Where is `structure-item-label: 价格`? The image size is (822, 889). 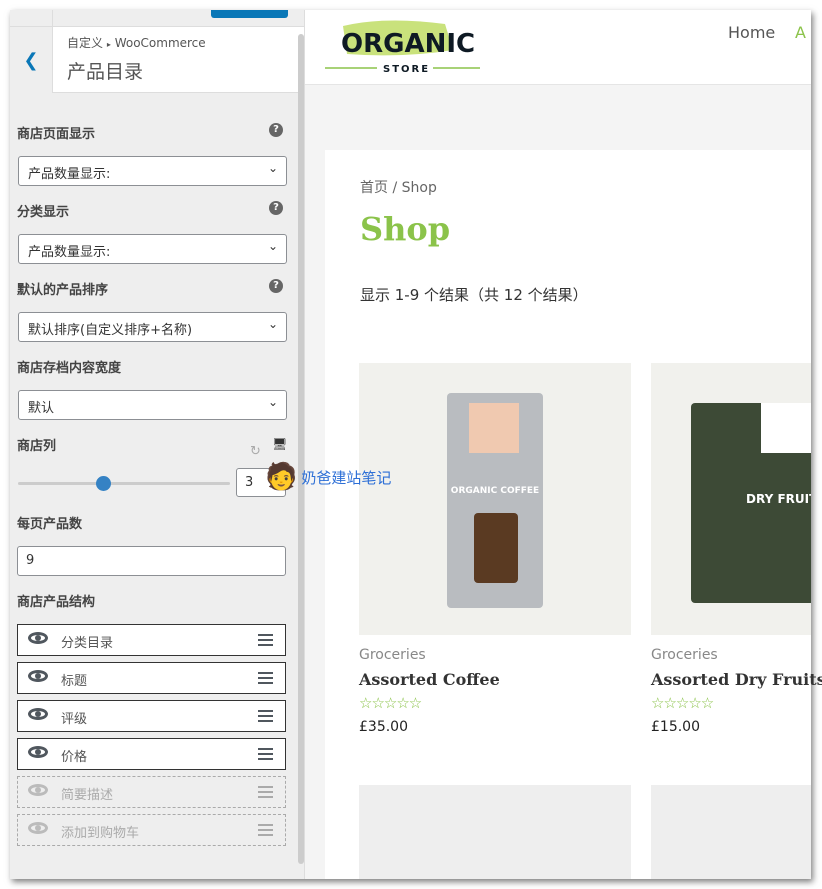
structure-item-label: 价格 is located at coordinates (74, 757).